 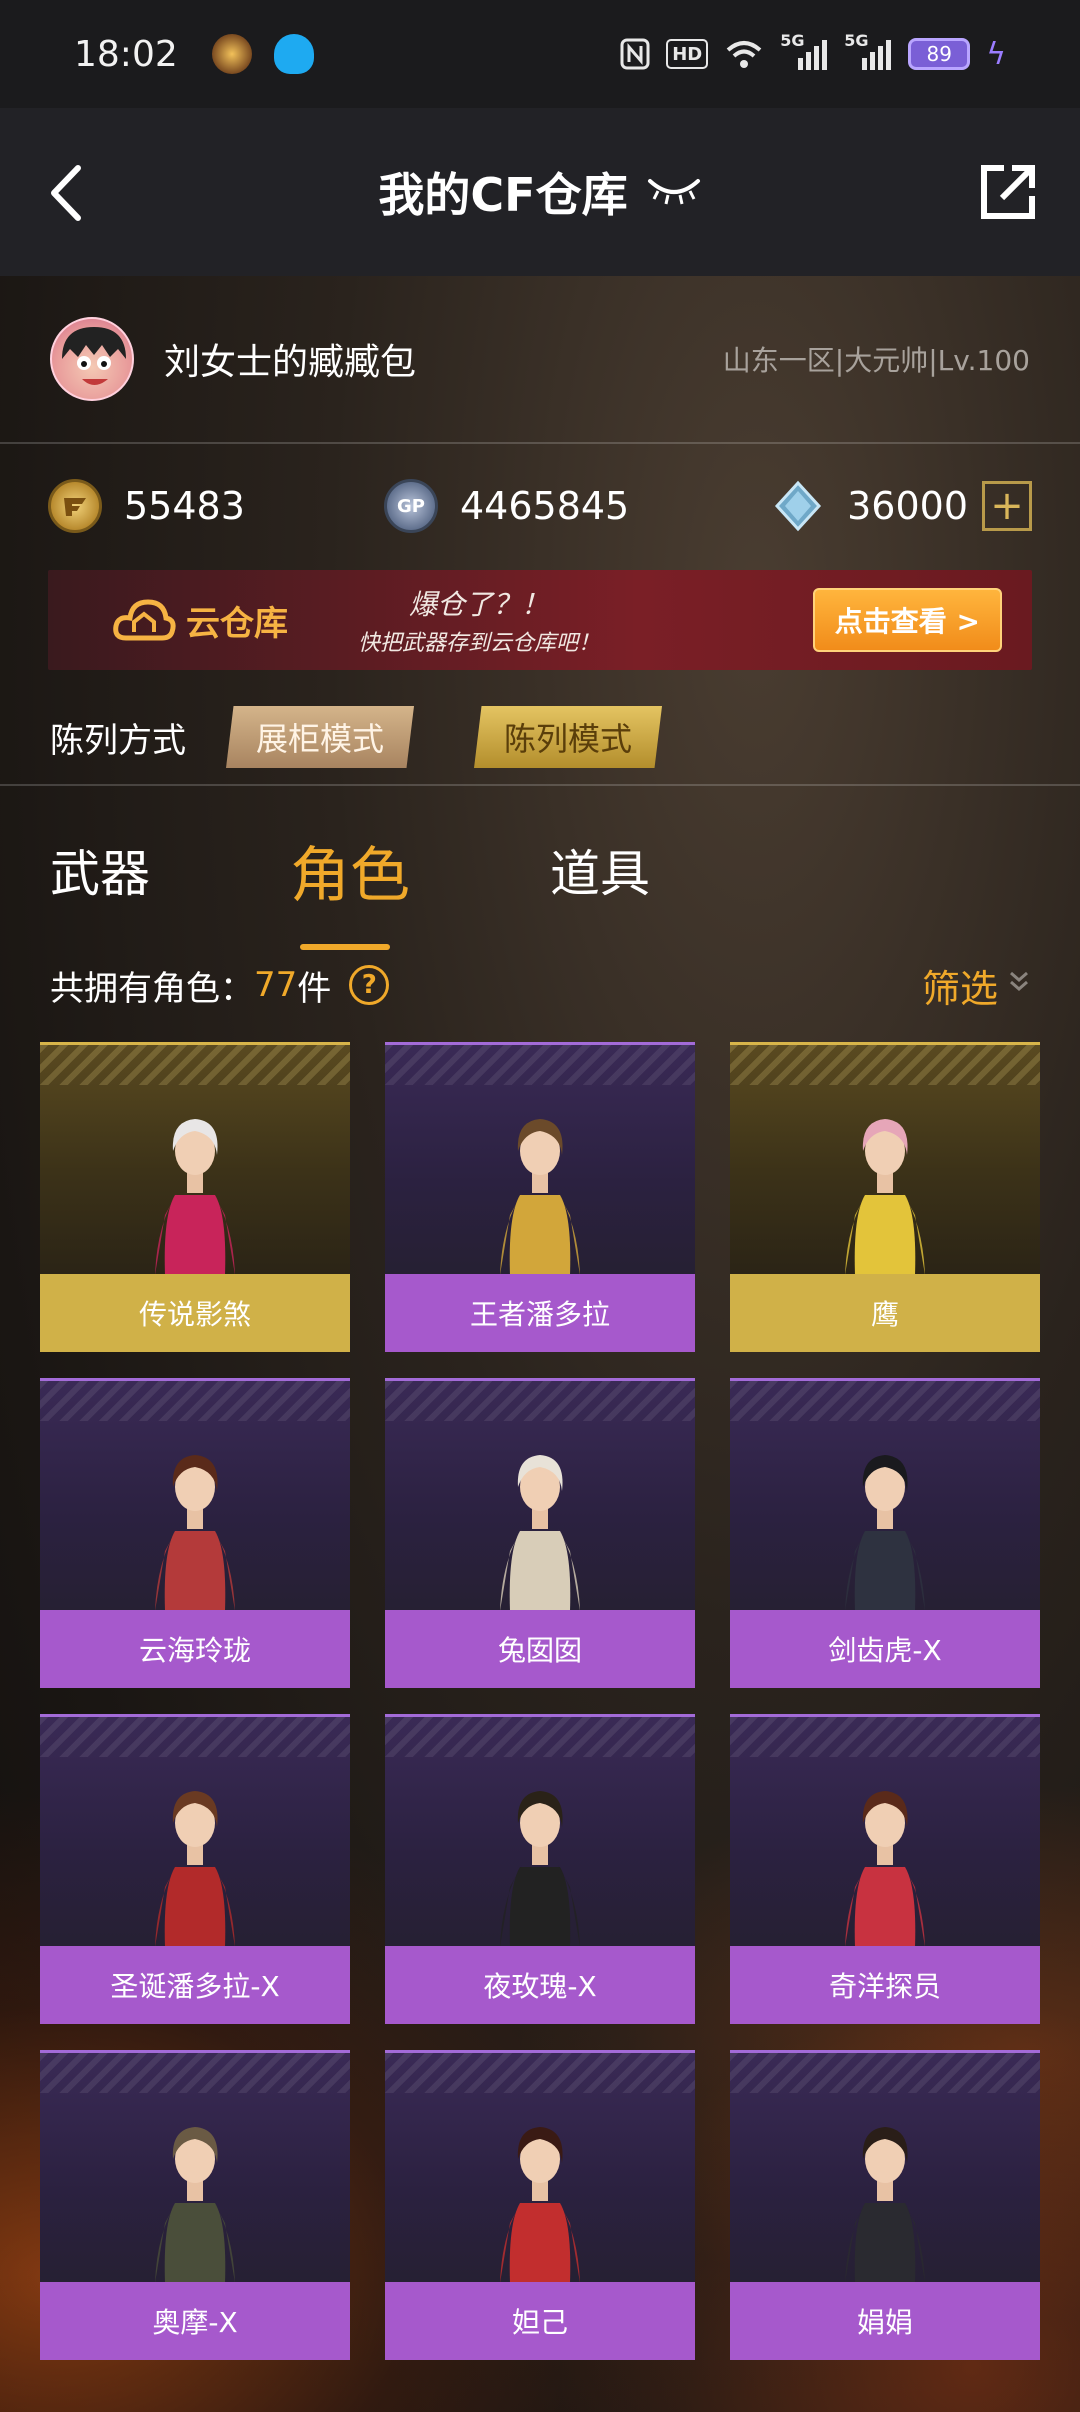 What do you see at coordinates (856, 40) in the screenshot?
I see `network-type-2: 5G` at bounding box center [856, 40].